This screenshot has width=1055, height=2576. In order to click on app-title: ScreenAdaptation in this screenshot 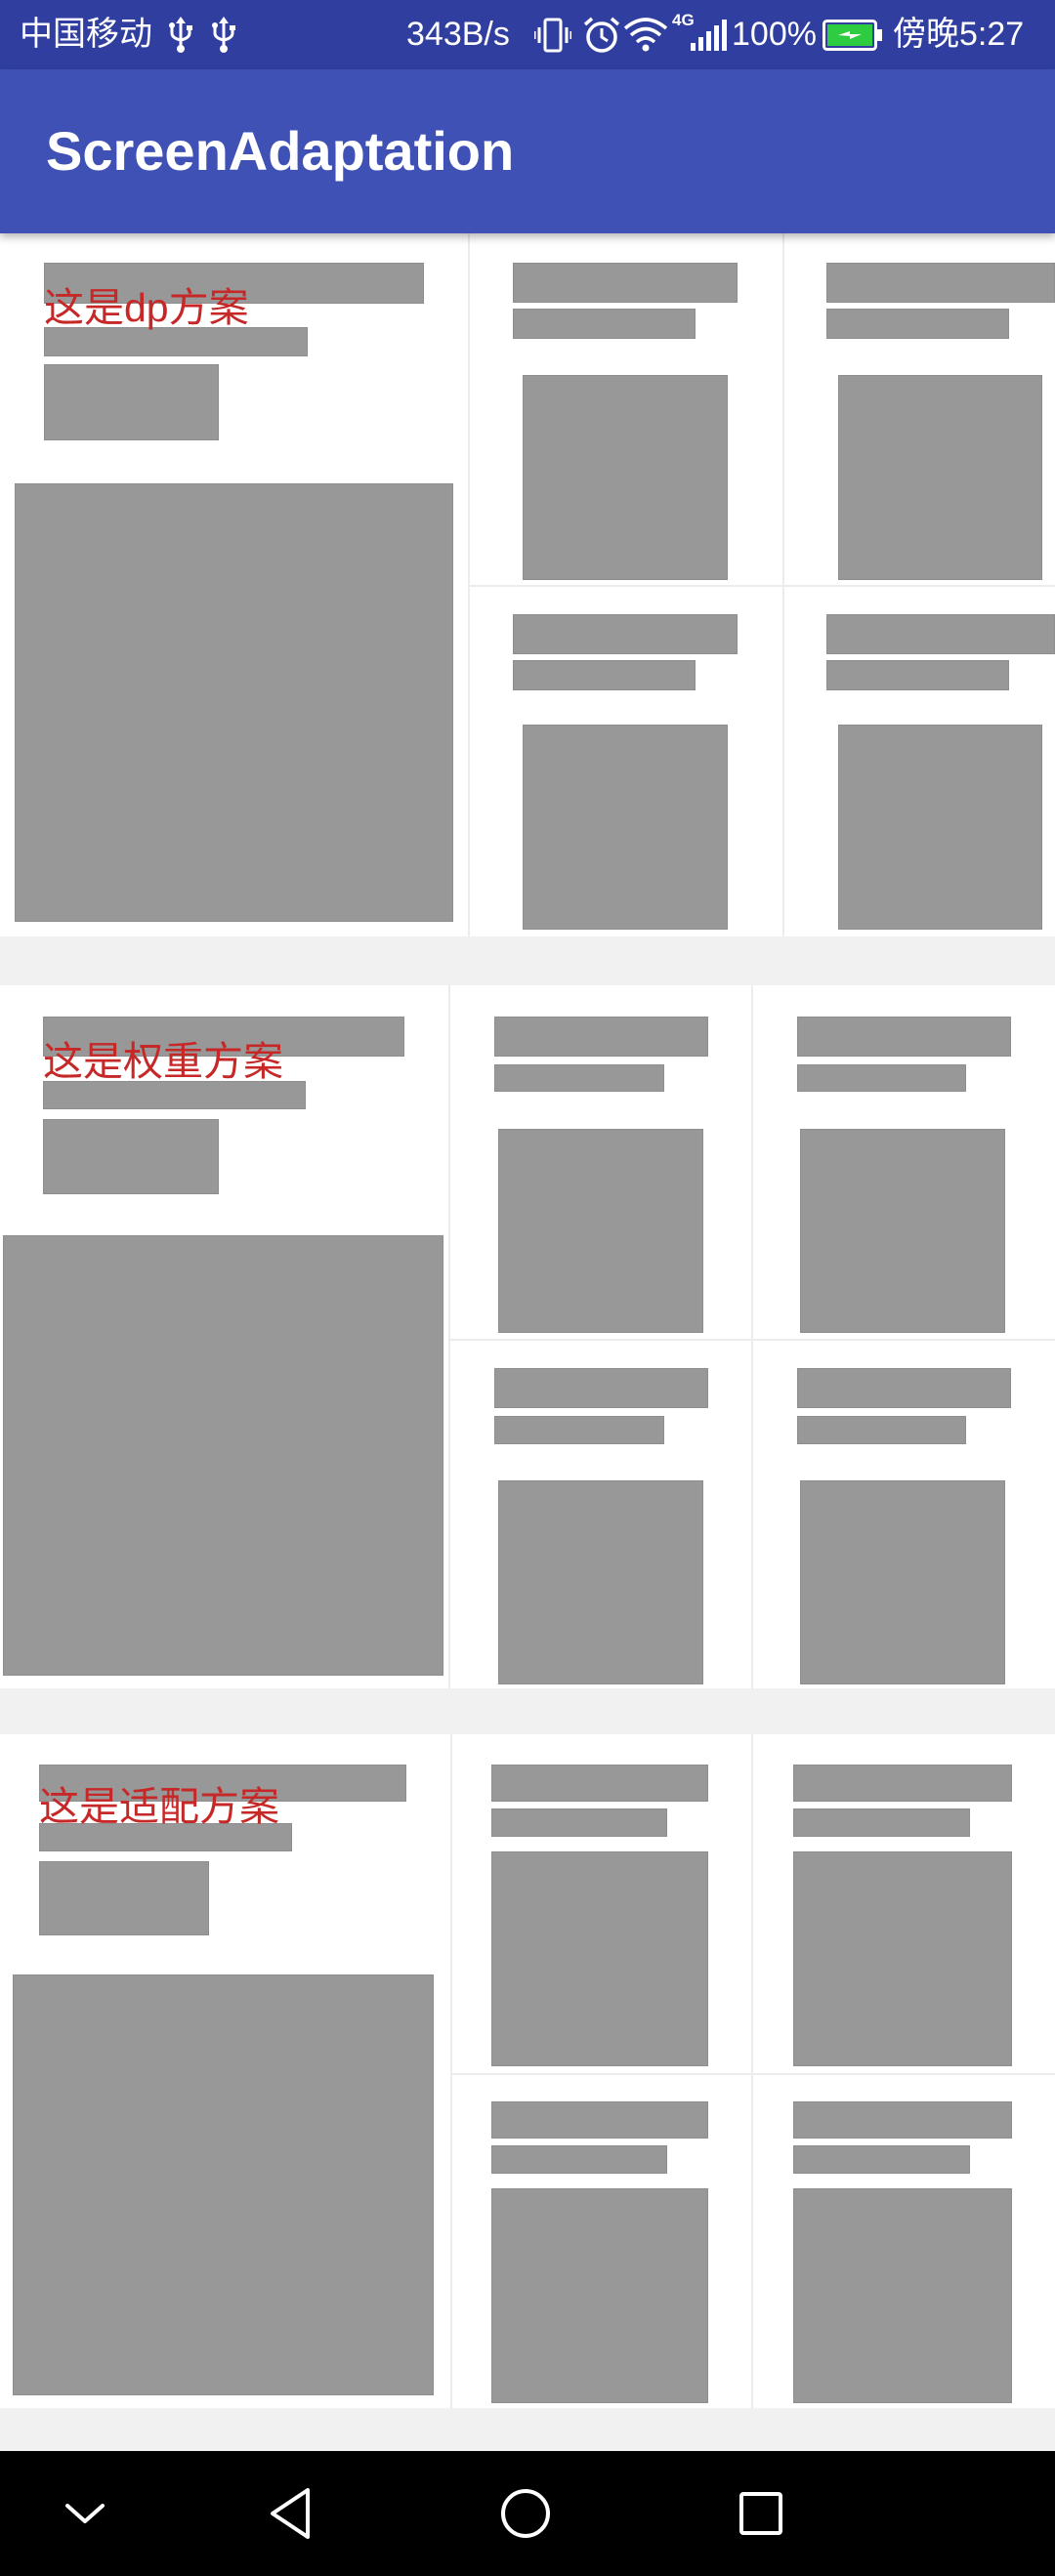, I will do `click(280, 151)`.